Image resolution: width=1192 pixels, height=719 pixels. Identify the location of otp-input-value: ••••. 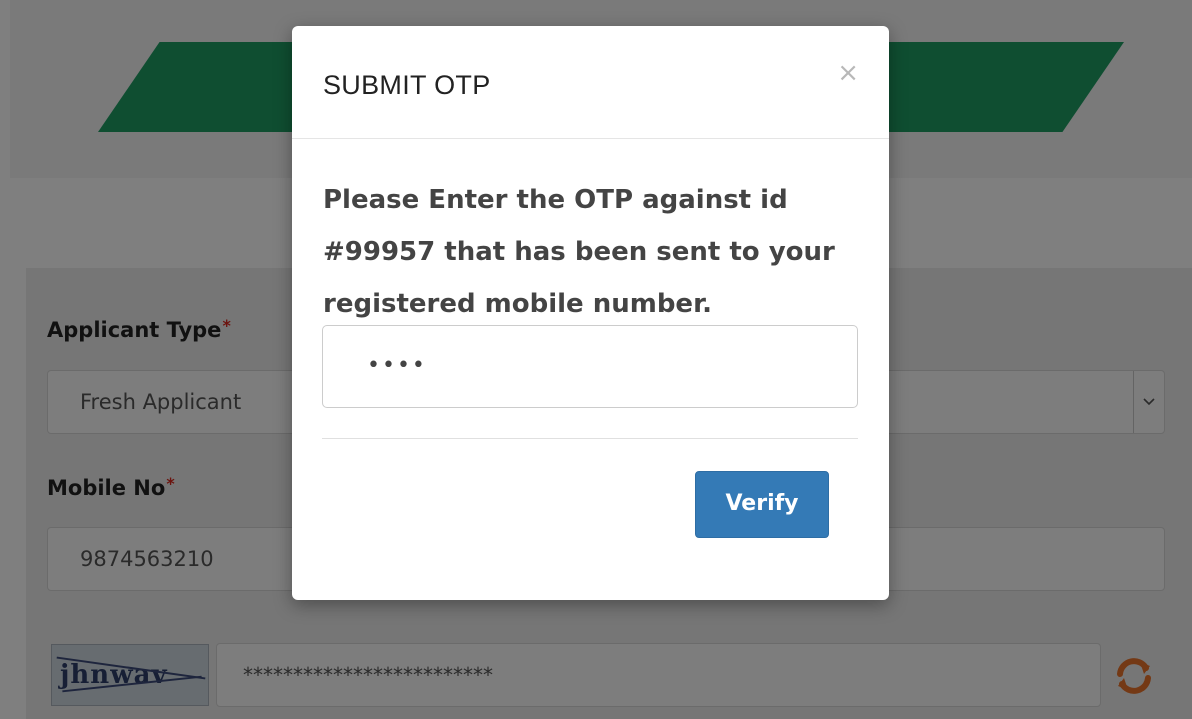
(397, 365).